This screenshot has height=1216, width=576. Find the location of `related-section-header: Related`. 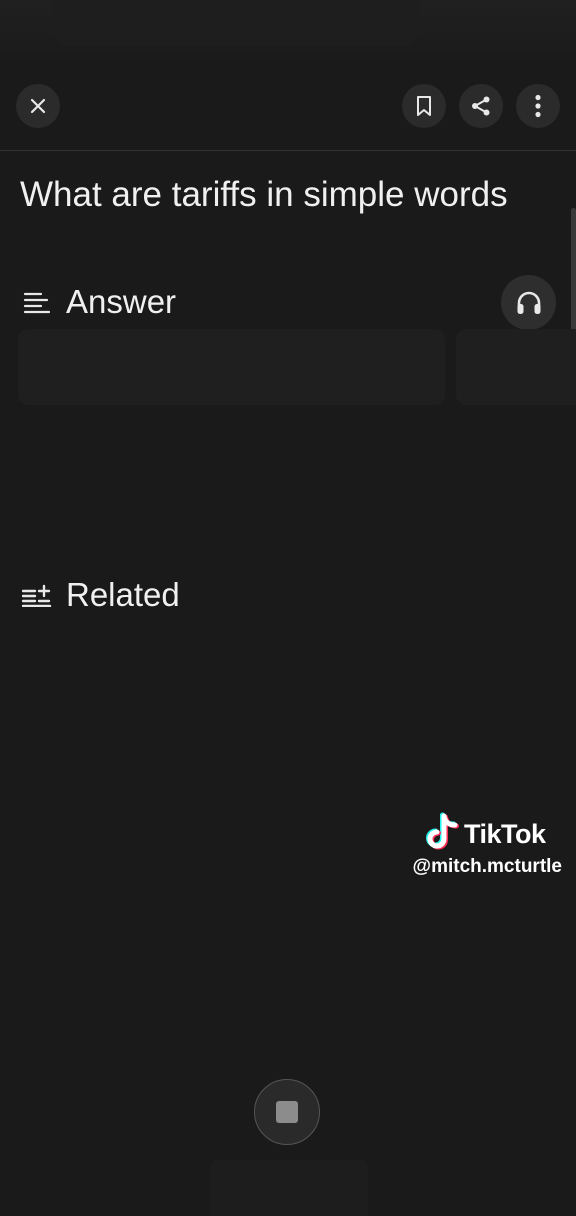

related-section-header: Related is located at coordinates (101, 595).